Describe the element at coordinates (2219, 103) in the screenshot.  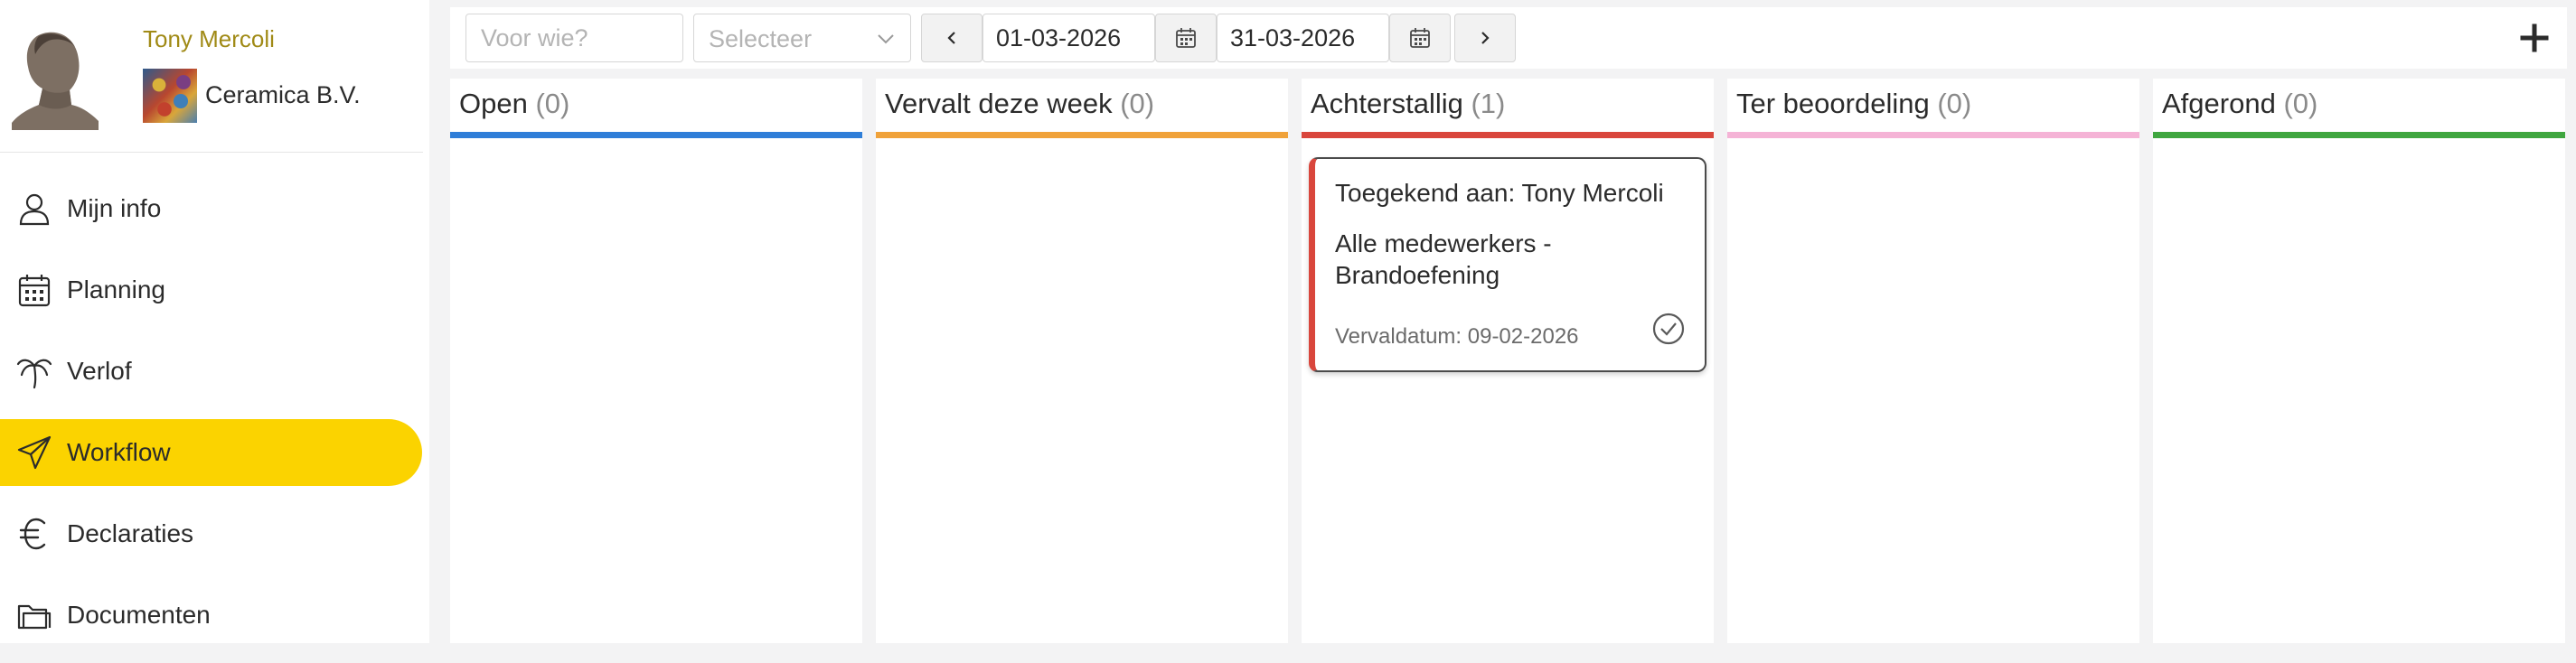
I see `column-title: Afgerond` at that location.